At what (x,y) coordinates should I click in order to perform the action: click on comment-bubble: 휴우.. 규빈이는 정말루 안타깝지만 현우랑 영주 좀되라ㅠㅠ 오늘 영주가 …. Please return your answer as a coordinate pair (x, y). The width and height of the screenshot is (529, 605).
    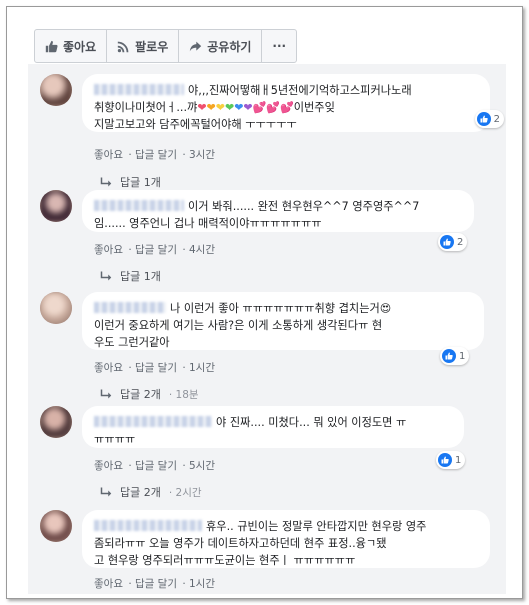
    Looking at the image, I should click on (286, 539).